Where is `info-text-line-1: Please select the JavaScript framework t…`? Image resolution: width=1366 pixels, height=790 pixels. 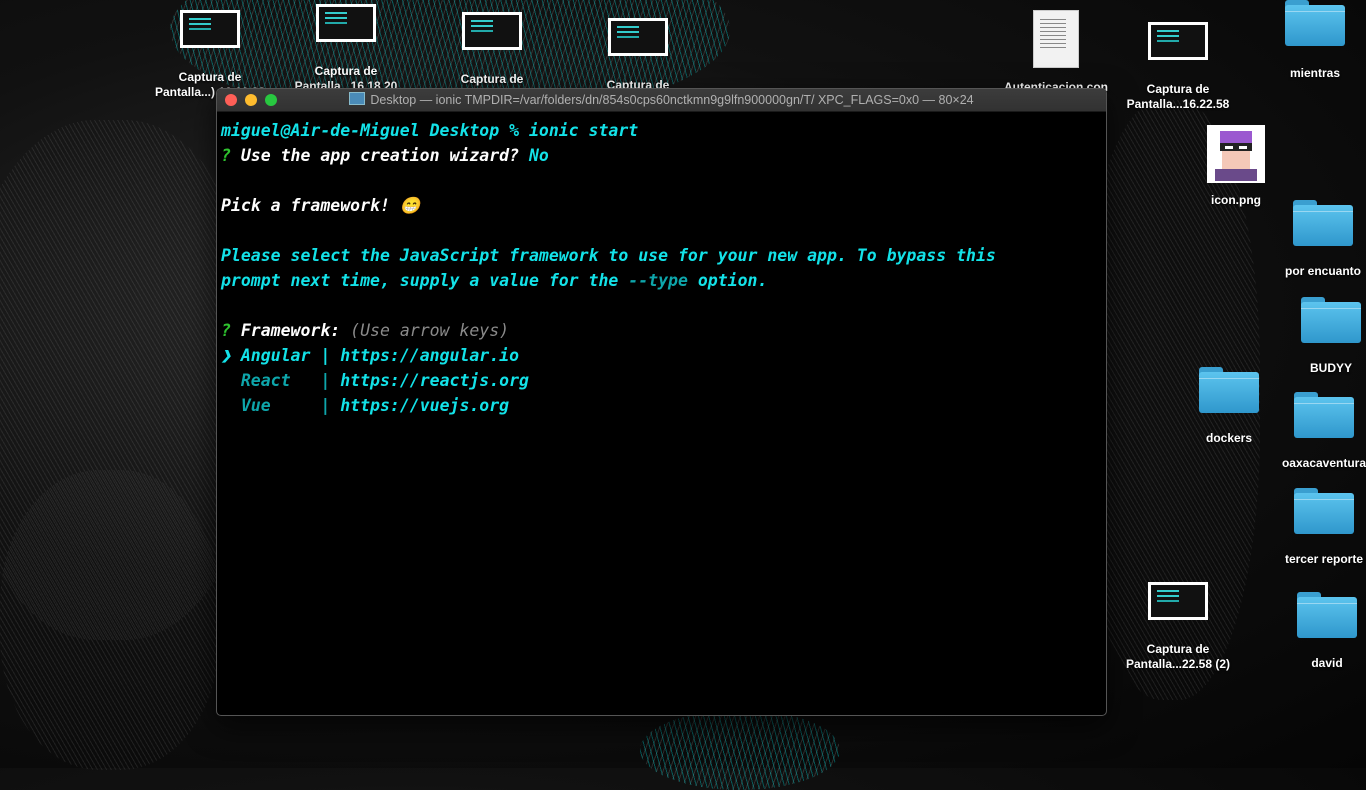
info-text-line-1: Please select the JavaScript framework t… is located at coordinates (608, 255).